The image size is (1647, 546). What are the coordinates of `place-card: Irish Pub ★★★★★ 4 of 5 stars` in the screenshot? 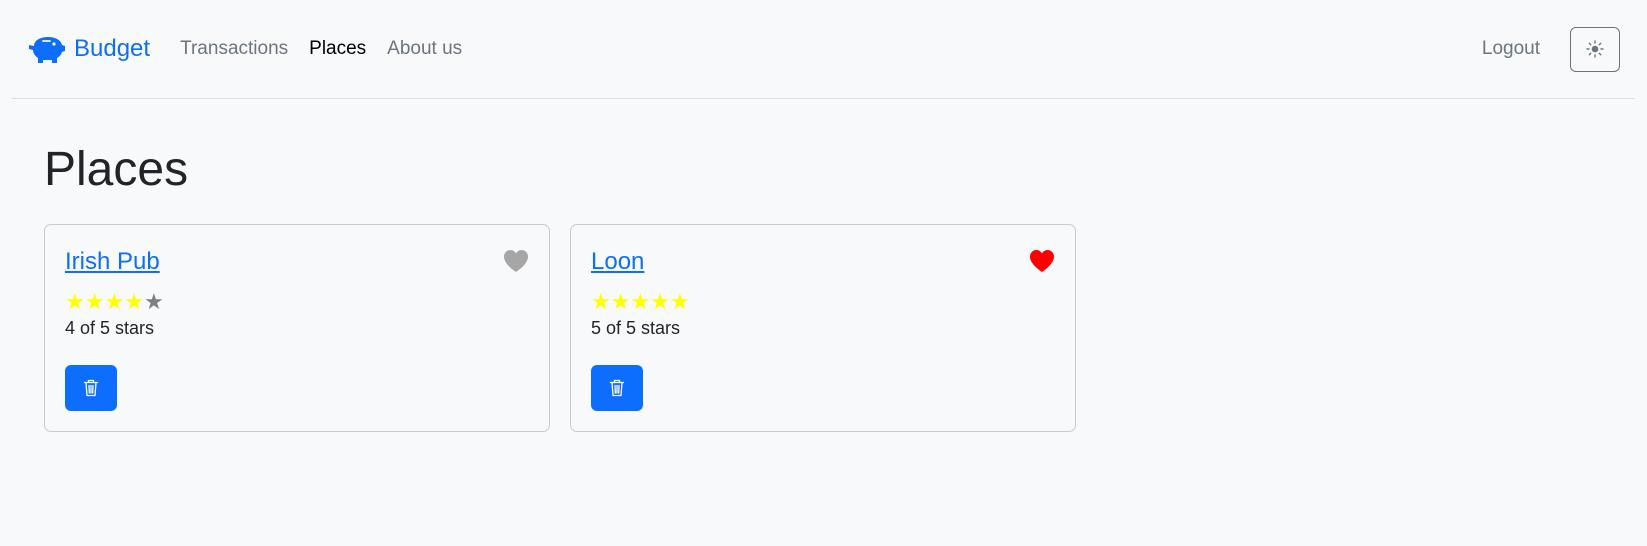 It's located at (297, 327).